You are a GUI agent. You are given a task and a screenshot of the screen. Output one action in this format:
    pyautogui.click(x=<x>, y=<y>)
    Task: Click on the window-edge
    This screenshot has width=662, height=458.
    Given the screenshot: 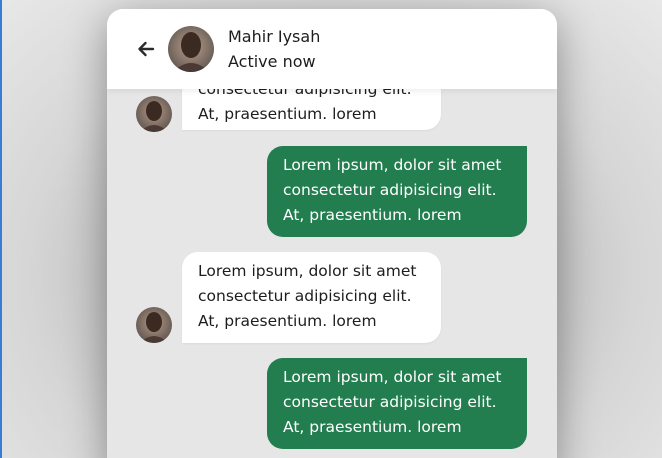 What is the action you would take?
    pyautogui.click(x=1, y=229)
    